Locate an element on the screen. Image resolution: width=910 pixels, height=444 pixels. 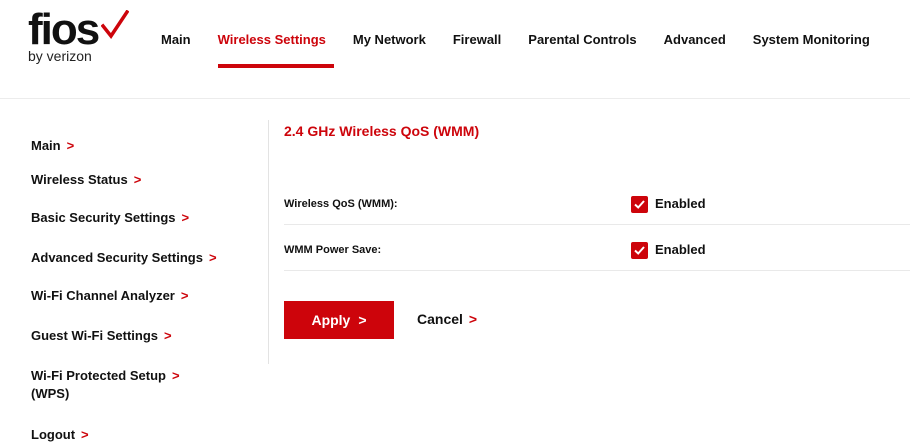
sidebar-item-label: Wi-Fi Protected Setup is located at coordinates (98, 375).